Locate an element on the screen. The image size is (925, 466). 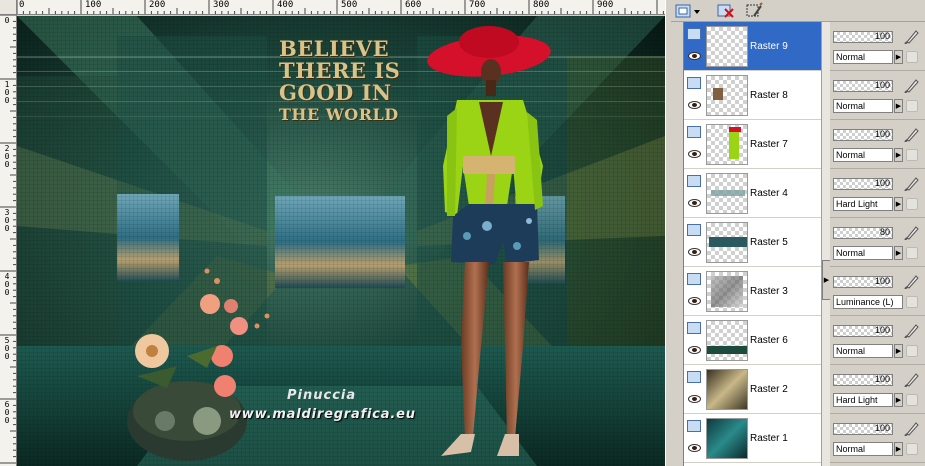
layer-row: Raster 1 is located at coordinates (752, 438).